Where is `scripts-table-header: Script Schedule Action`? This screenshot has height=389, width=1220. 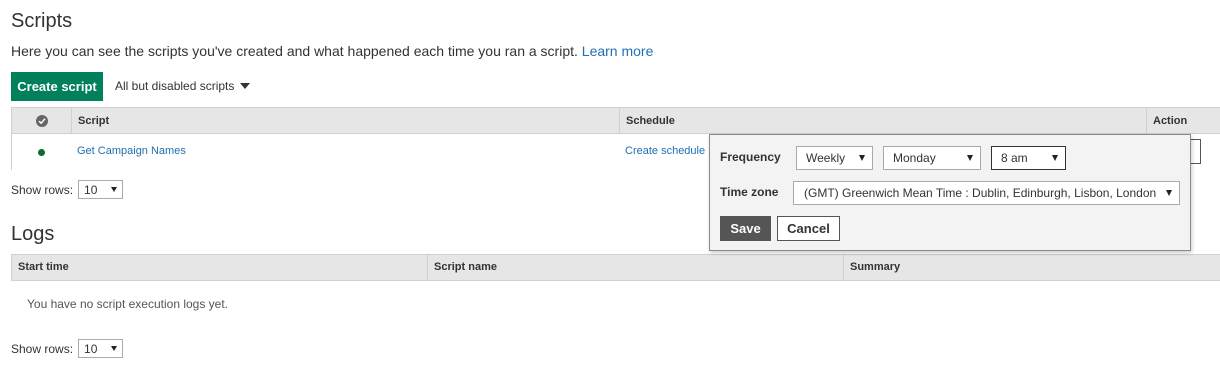 scripts-table-header: Script Schedule Action is located at coordinates (616, 121).